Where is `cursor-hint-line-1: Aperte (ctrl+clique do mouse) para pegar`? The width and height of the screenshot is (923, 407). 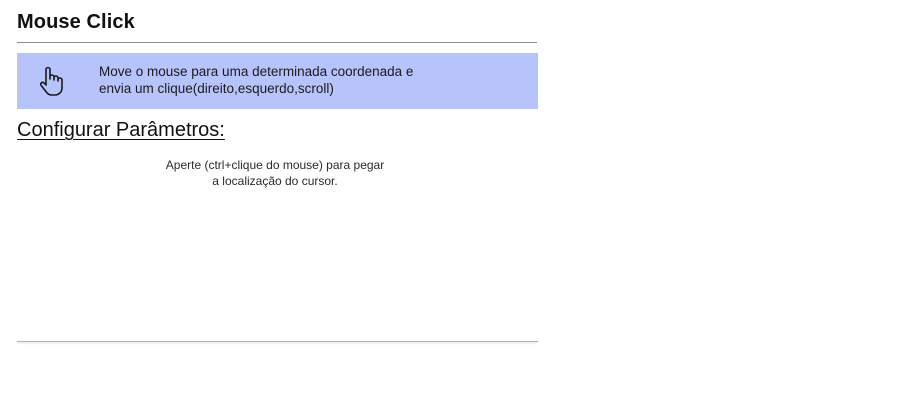
cursor-hint-line-1: Aperte (ctrl+clique do mouse) para pegar is located at coordinates (275, 165).